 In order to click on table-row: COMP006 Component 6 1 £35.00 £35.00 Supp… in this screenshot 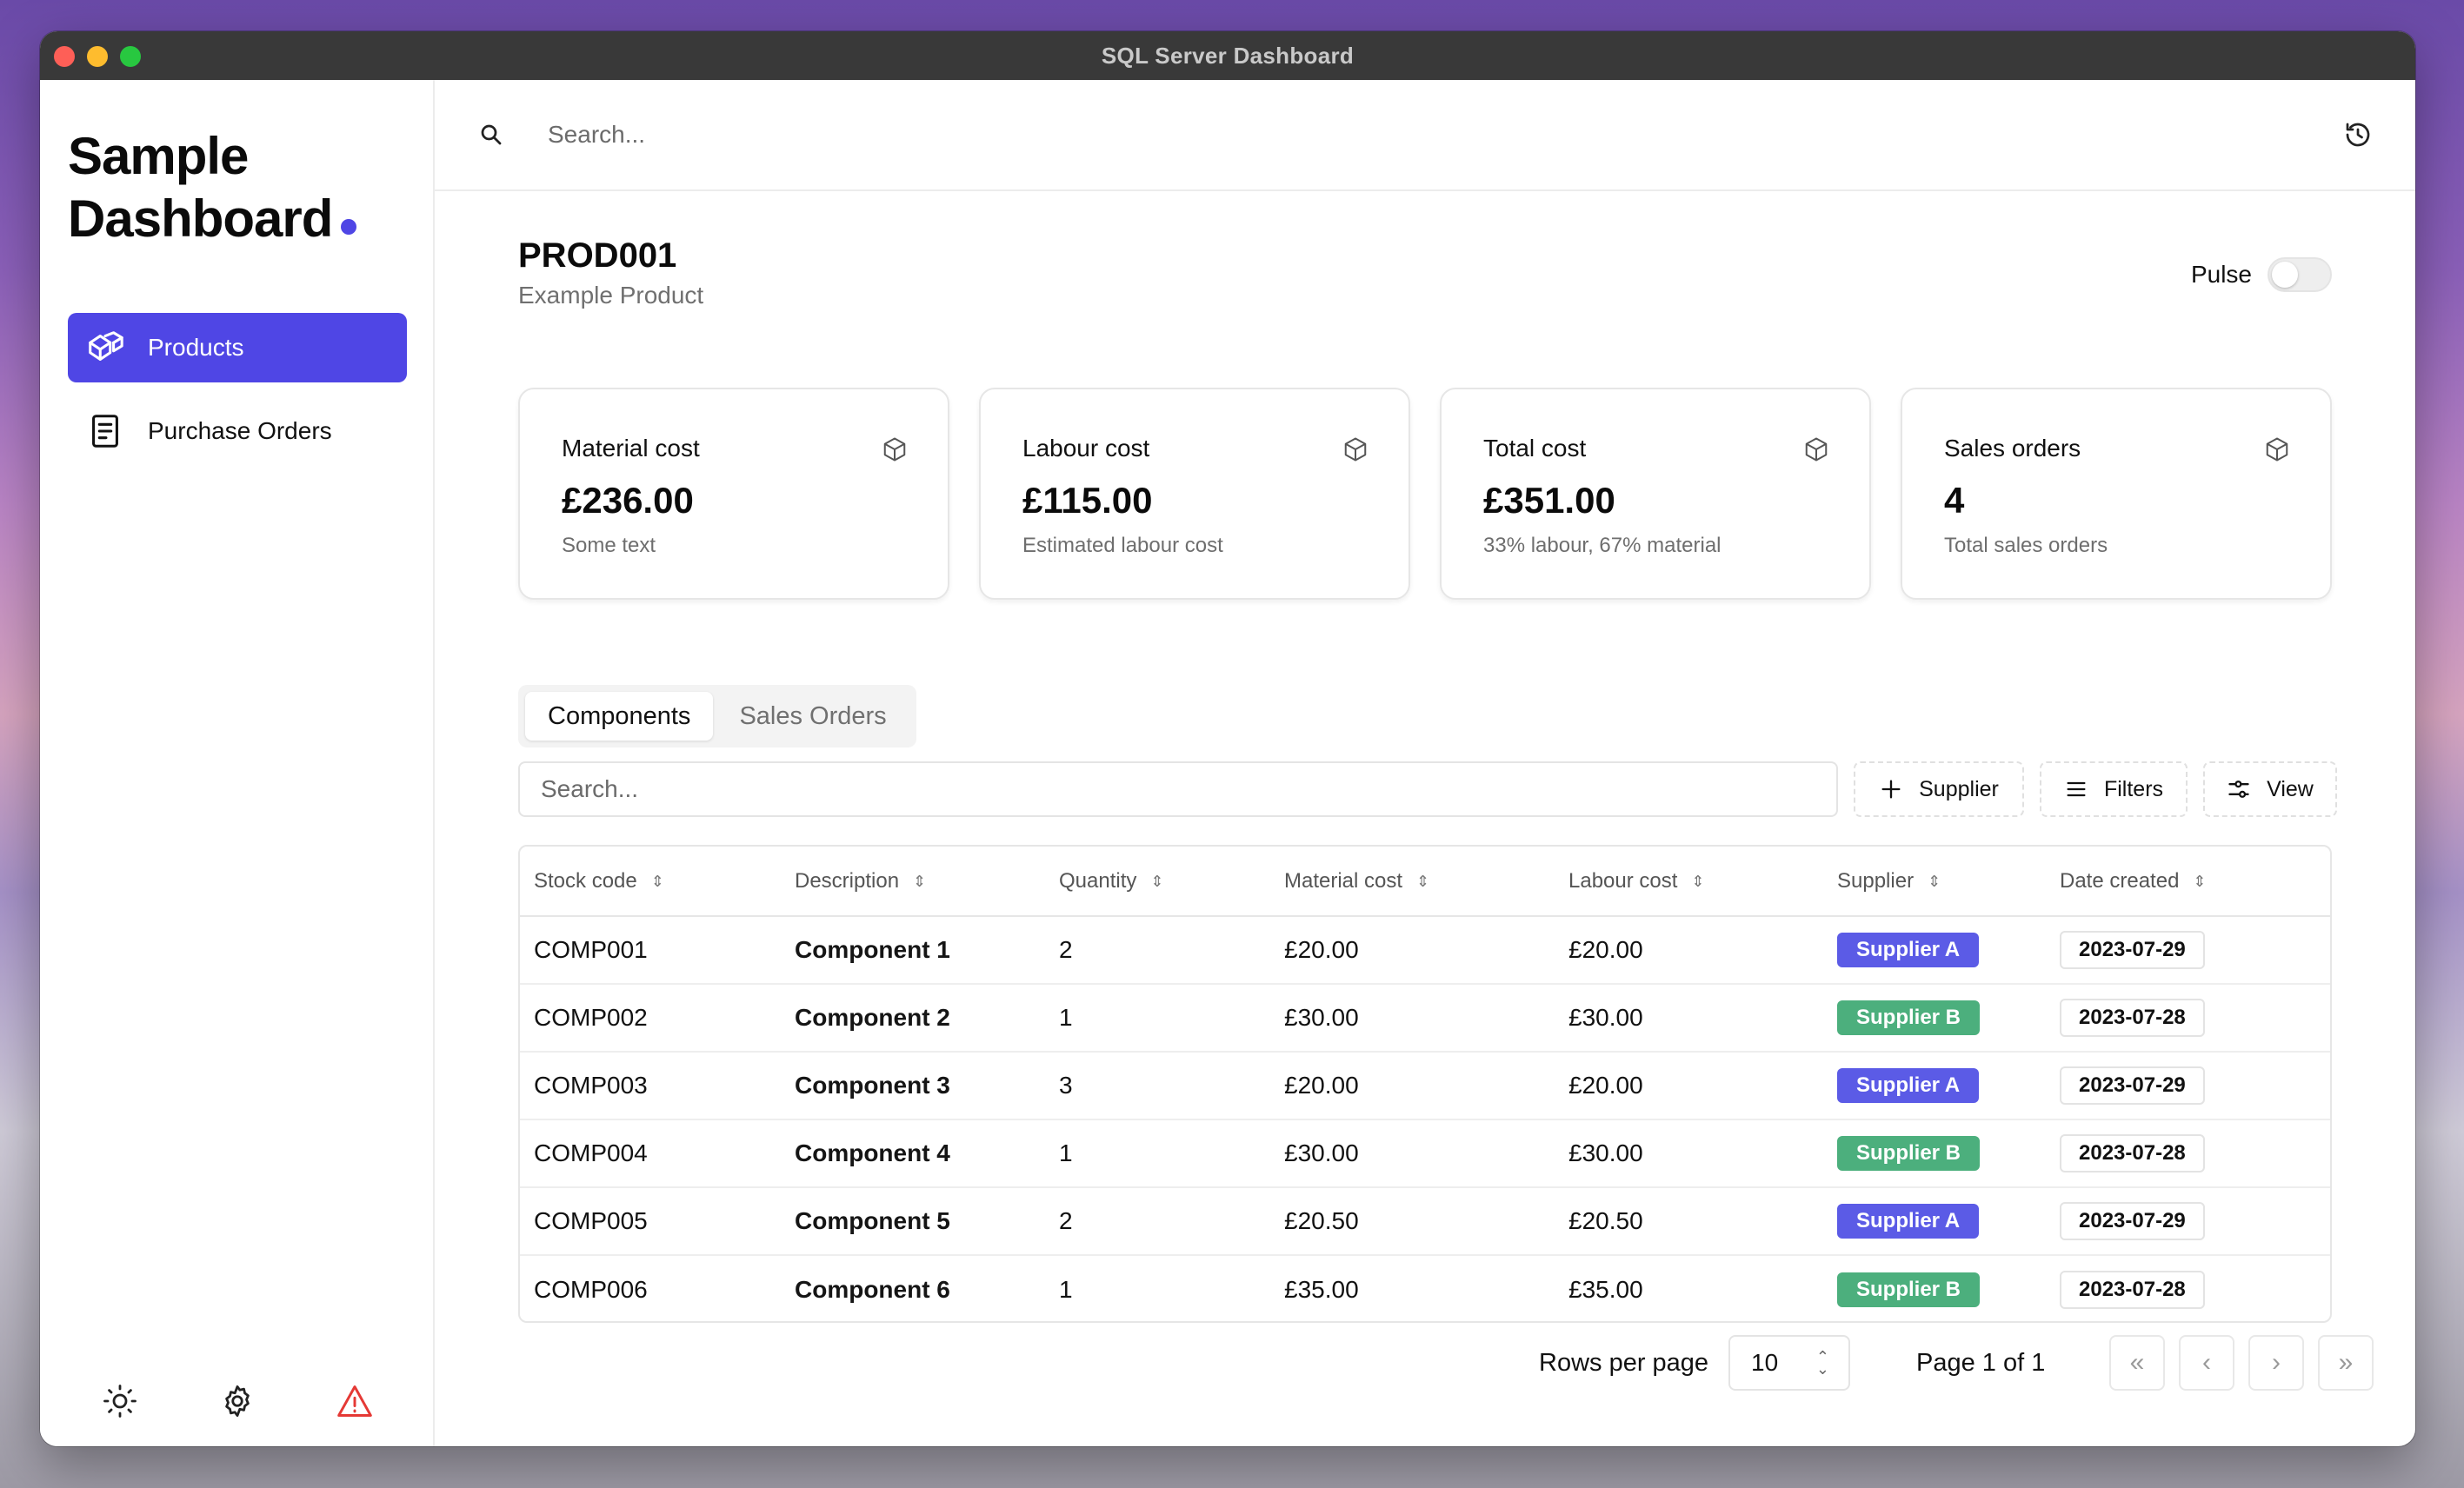, I will do `click(1425, 1288)`.